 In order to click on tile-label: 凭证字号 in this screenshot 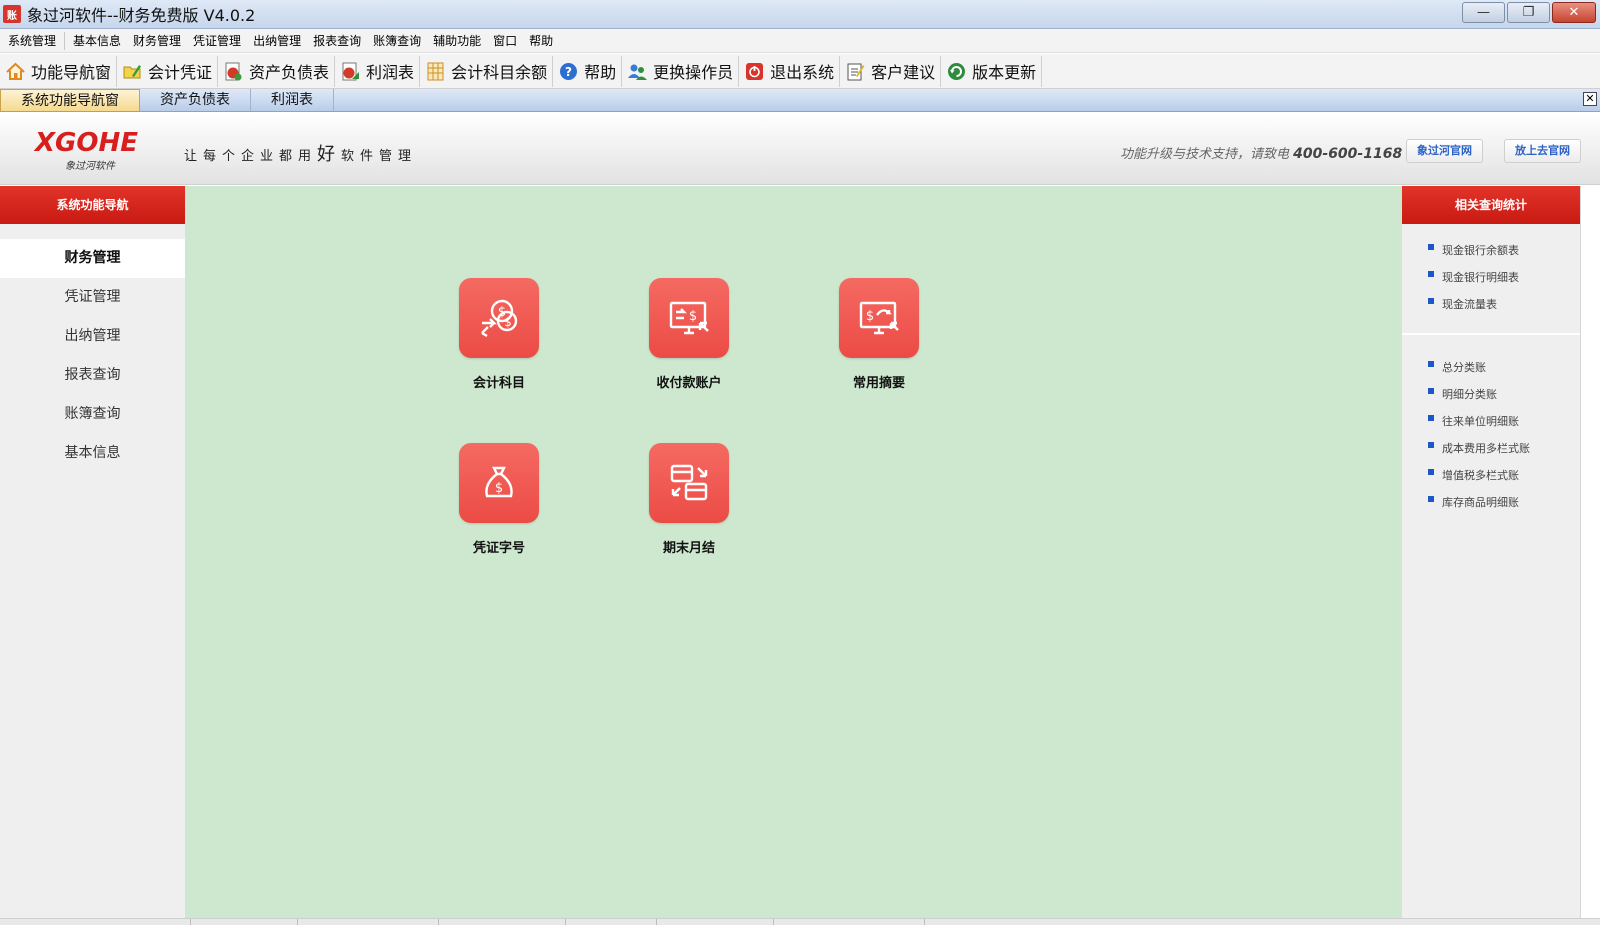, I will do `click(498, 548)`.